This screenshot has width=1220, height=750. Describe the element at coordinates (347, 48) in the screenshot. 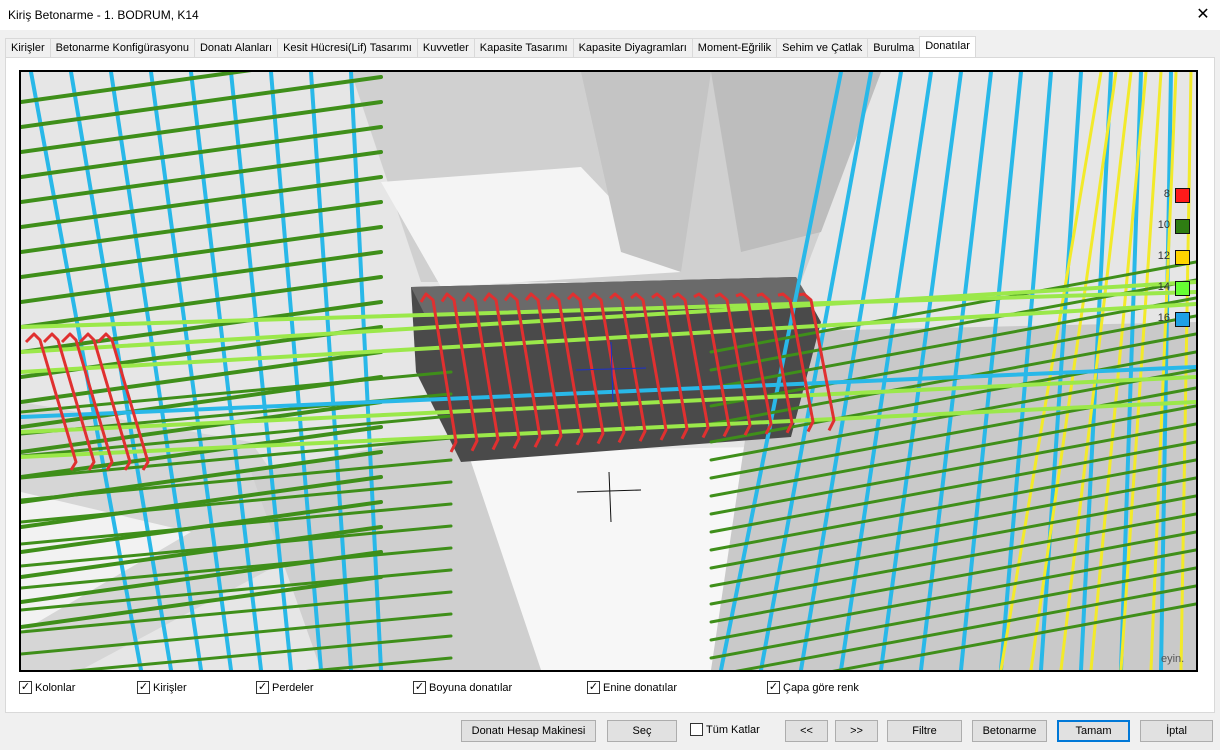

I see `tab-kesit-hucresi: Kesit Hücresi(Lif) Tasarımı` at that location.